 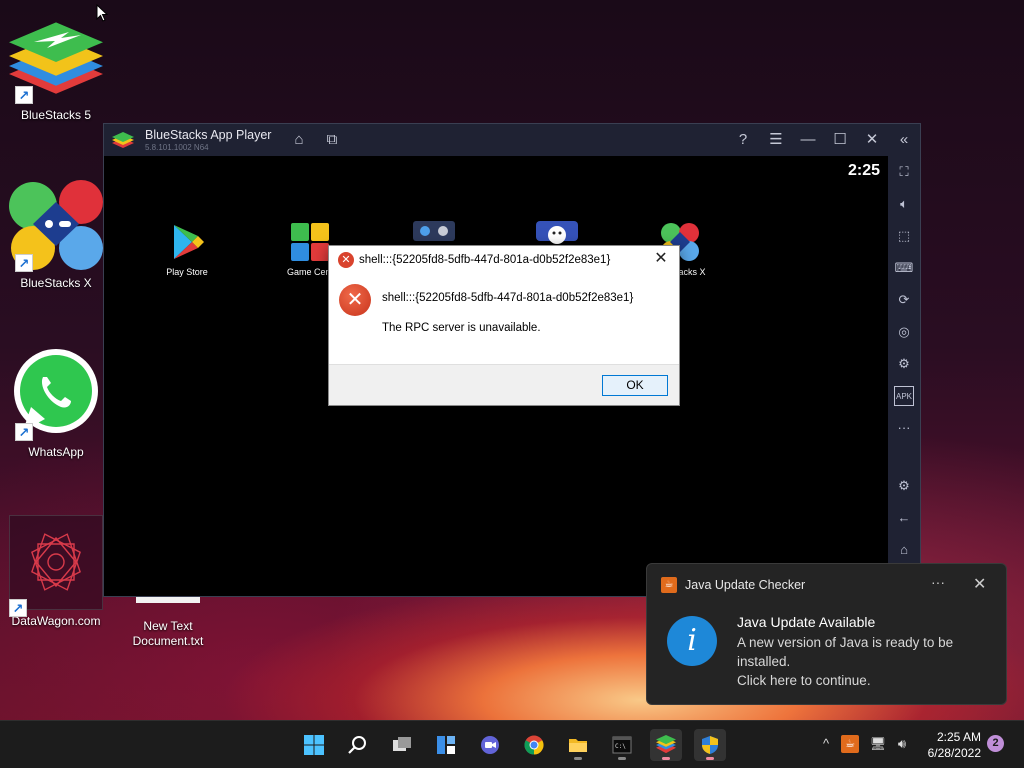 I want to click on taskbar: C:\ ^ ☕︎ 🖥︎ 🔊︎ 2:25 AM 6/28/2022, so click(x=512, y=744).